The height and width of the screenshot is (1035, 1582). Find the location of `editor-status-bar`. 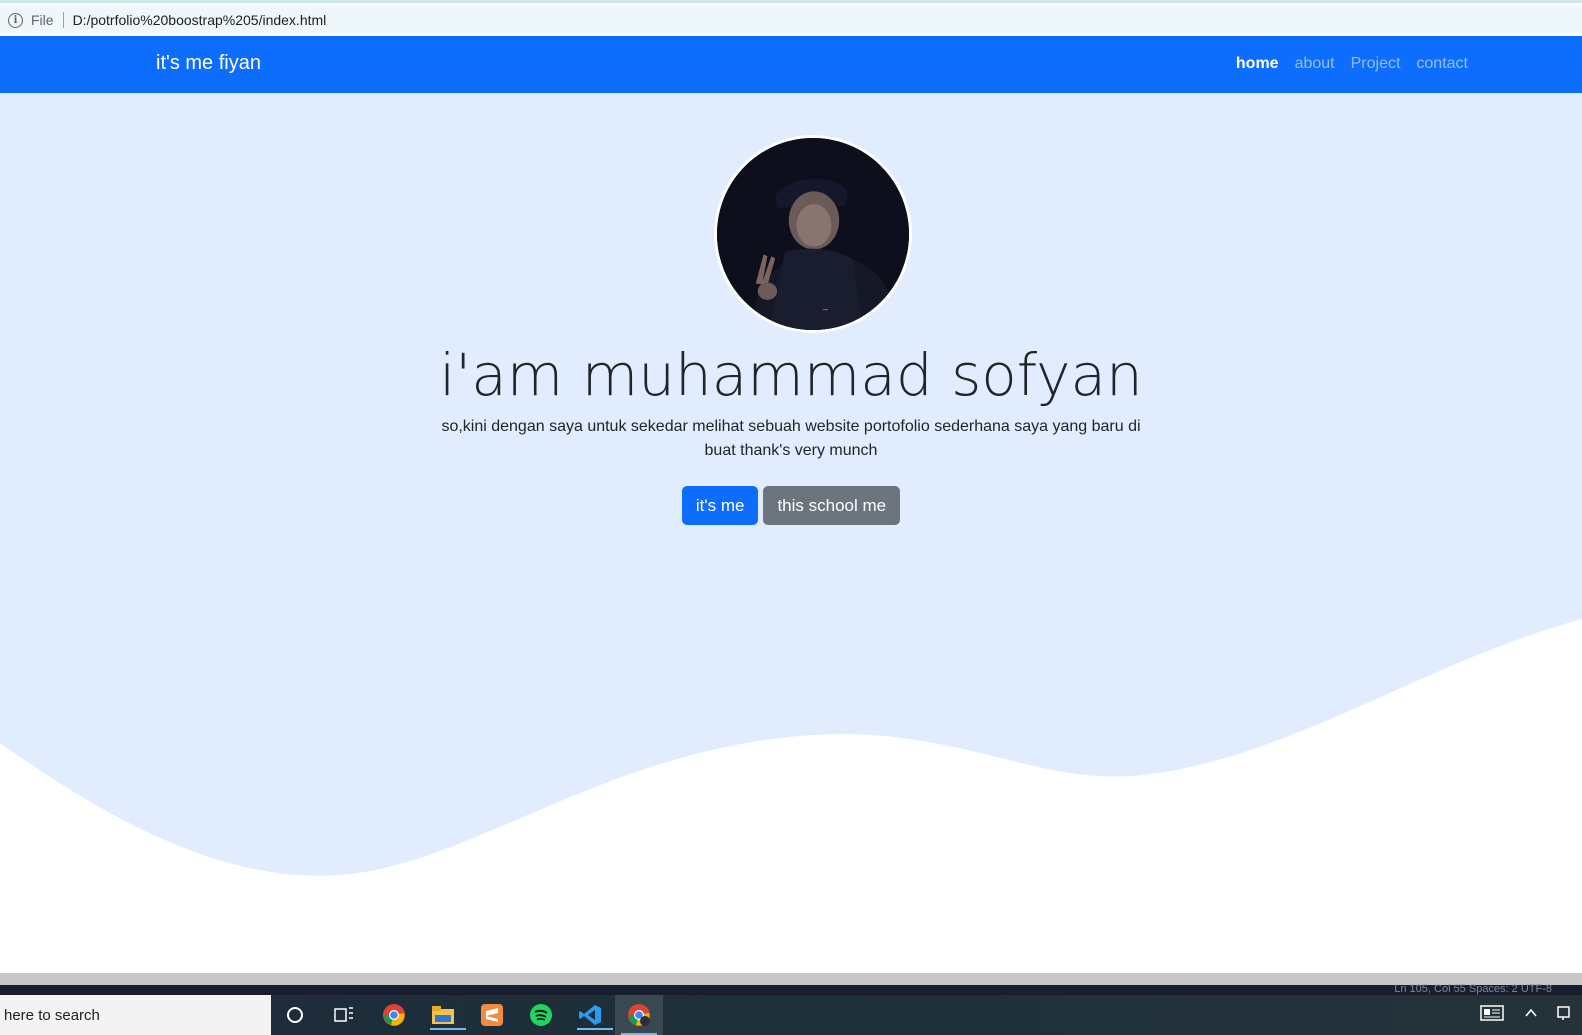

editor-status-bar is located at coordinates (791, 990).